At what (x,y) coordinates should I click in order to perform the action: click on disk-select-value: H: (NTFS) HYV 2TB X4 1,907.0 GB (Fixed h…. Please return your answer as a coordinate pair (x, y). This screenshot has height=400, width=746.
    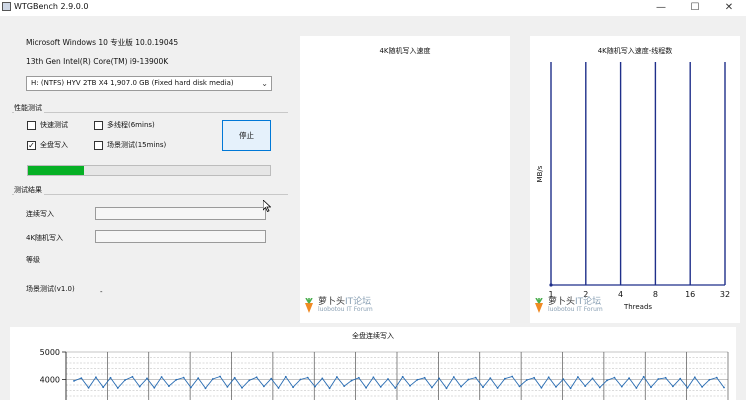
    Looking at the image, I should click on (132, 83).